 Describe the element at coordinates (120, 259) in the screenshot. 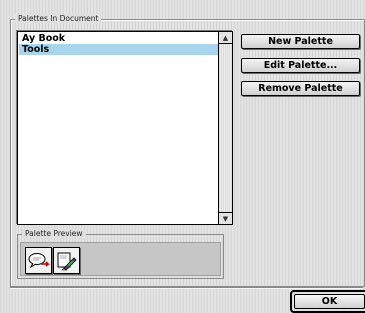

I see `palette-preview-strip` at that location.